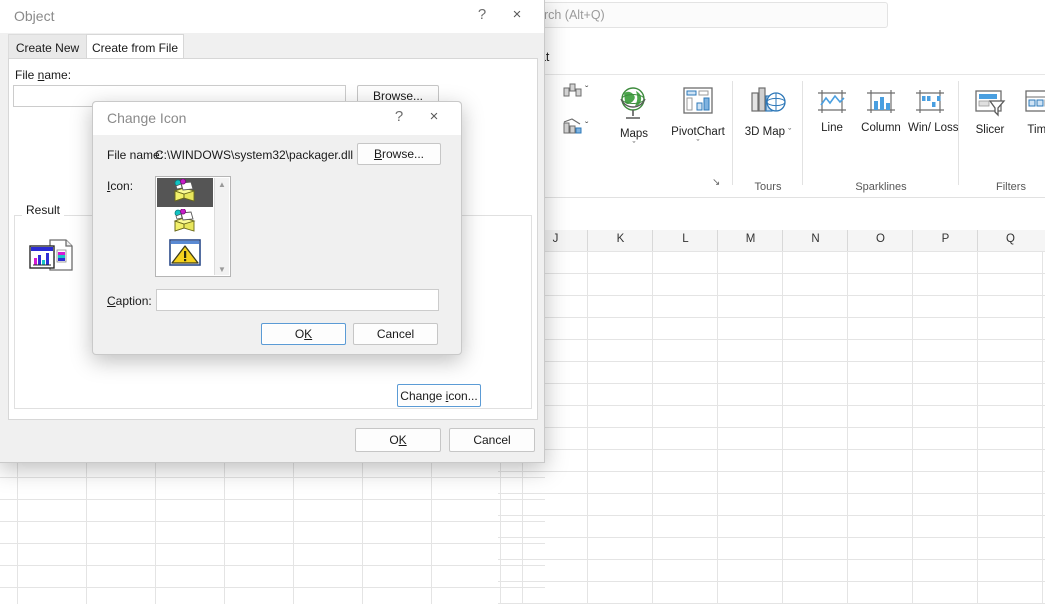 The height and width of the screenshot is (604, 1045). What do you see at coordinates (815, 239) in the screenshot?
I see `column-header-N: N` at bounding box center [815, 239].